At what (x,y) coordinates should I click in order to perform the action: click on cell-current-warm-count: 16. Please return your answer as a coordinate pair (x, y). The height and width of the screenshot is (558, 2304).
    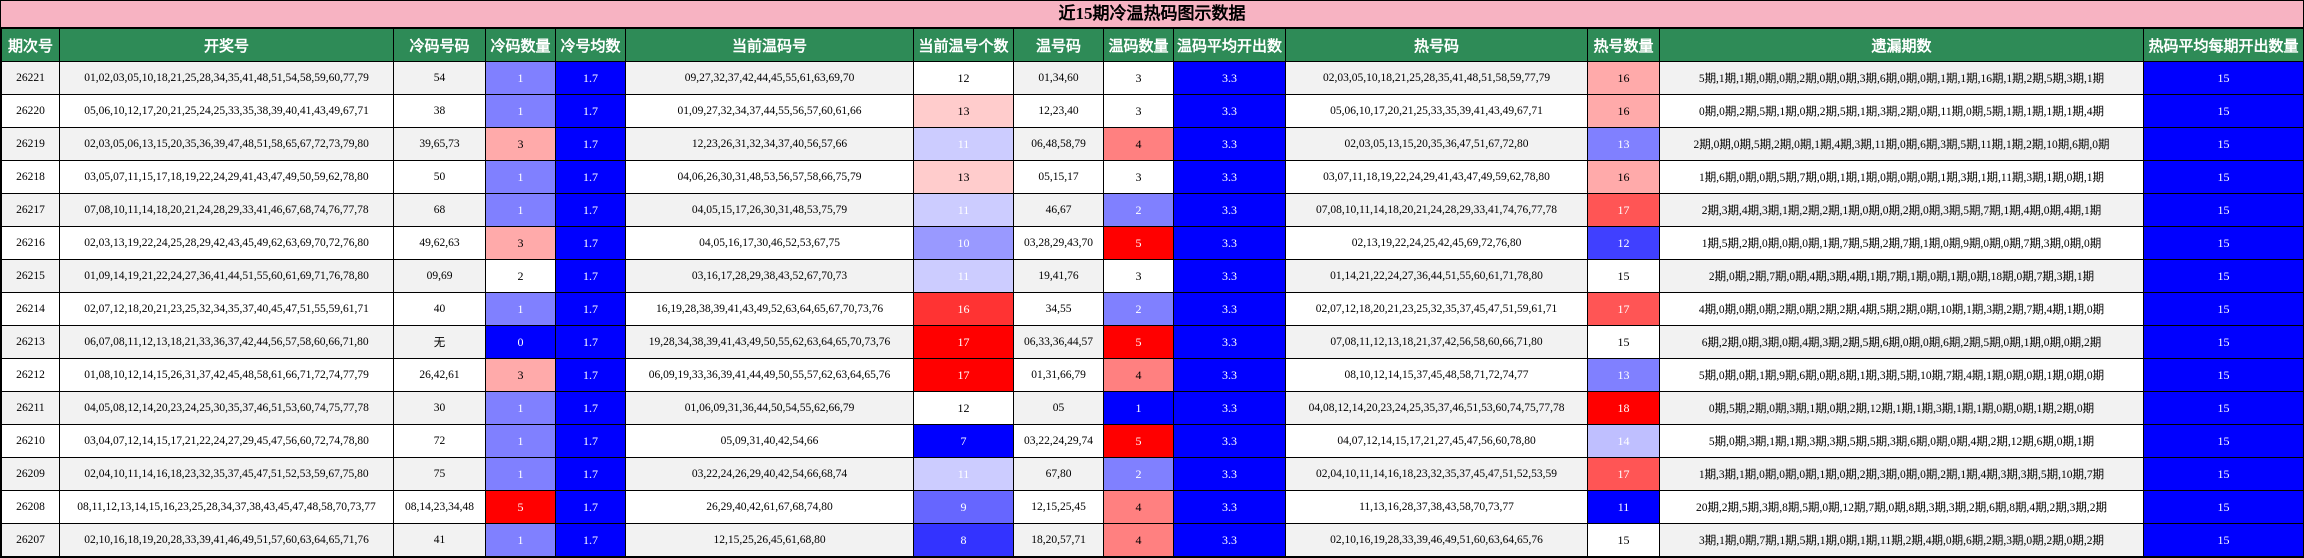
    Looking at the image, I should click on (963, 309).